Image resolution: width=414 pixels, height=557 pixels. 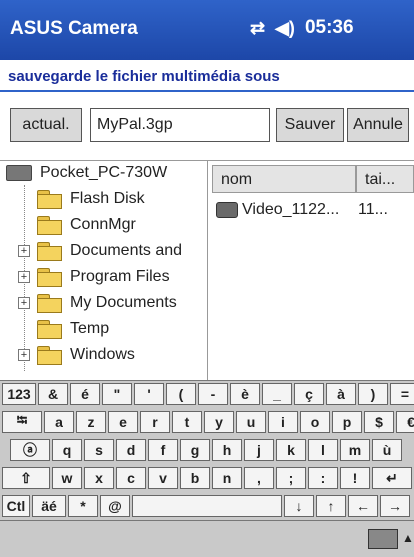 I want to click on key: i, so click(x=283, y=422).